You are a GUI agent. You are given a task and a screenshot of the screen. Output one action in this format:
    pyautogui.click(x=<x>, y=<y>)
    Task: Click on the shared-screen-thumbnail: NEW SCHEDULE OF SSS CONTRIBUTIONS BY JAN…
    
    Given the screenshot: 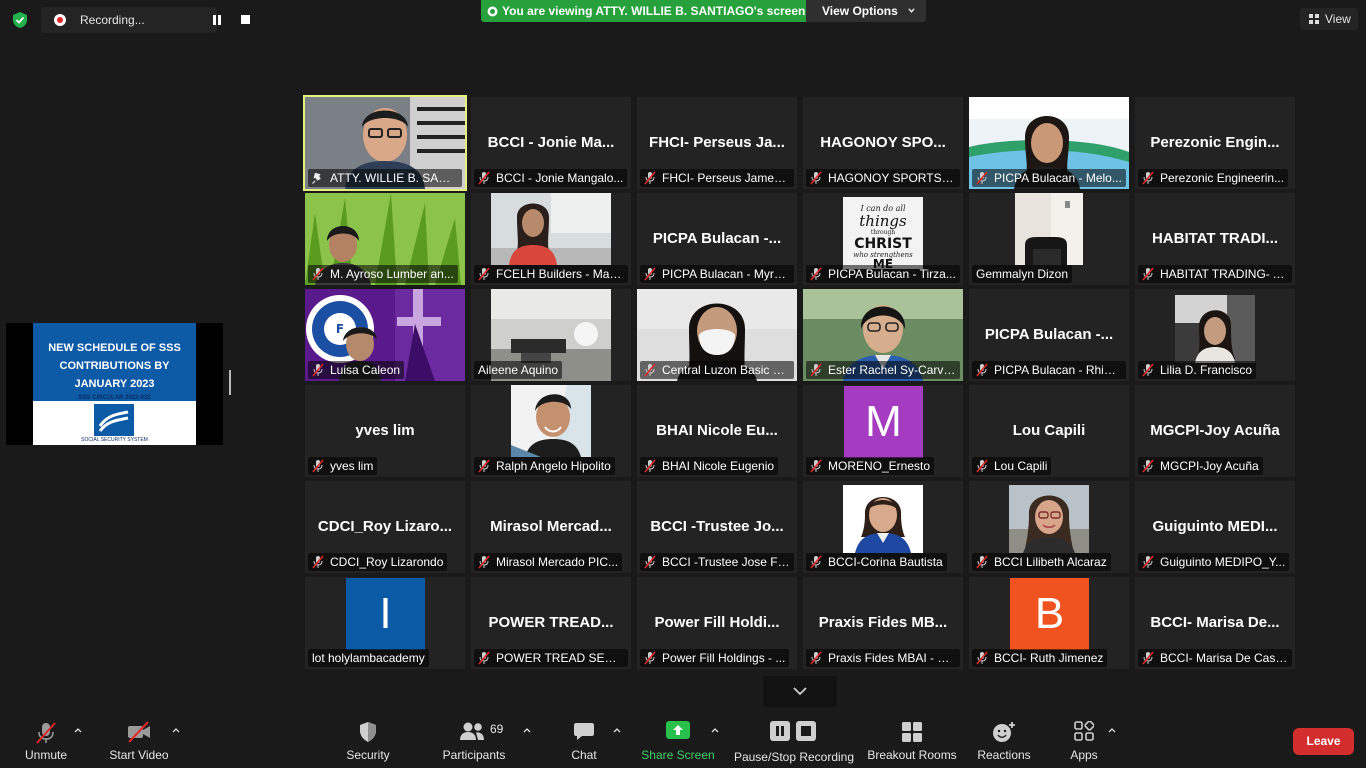 What is the action you would take?
    pyautogui.click(x=114, y=384)
    